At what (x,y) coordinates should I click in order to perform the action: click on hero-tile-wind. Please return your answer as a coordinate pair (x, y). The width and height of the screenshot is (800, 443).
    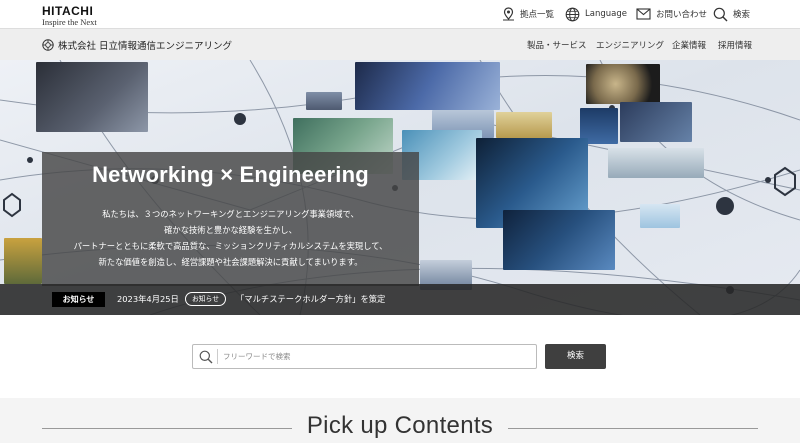
    Looking at the image, I should click on (656, 163).